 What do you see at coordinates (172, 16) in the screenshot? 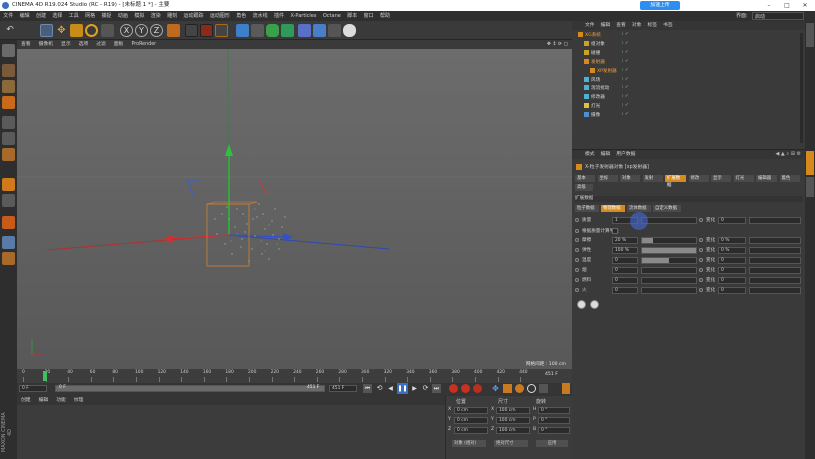
I see `menu-sculpt: 雕刻` at bounding box center [172, 16].